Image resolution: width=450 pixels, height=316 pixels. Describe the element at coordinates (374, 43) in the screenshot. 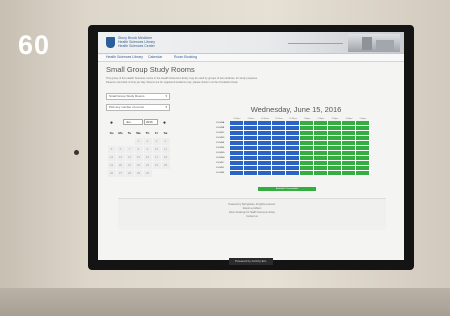

I see `banner-building-photo` at that location.